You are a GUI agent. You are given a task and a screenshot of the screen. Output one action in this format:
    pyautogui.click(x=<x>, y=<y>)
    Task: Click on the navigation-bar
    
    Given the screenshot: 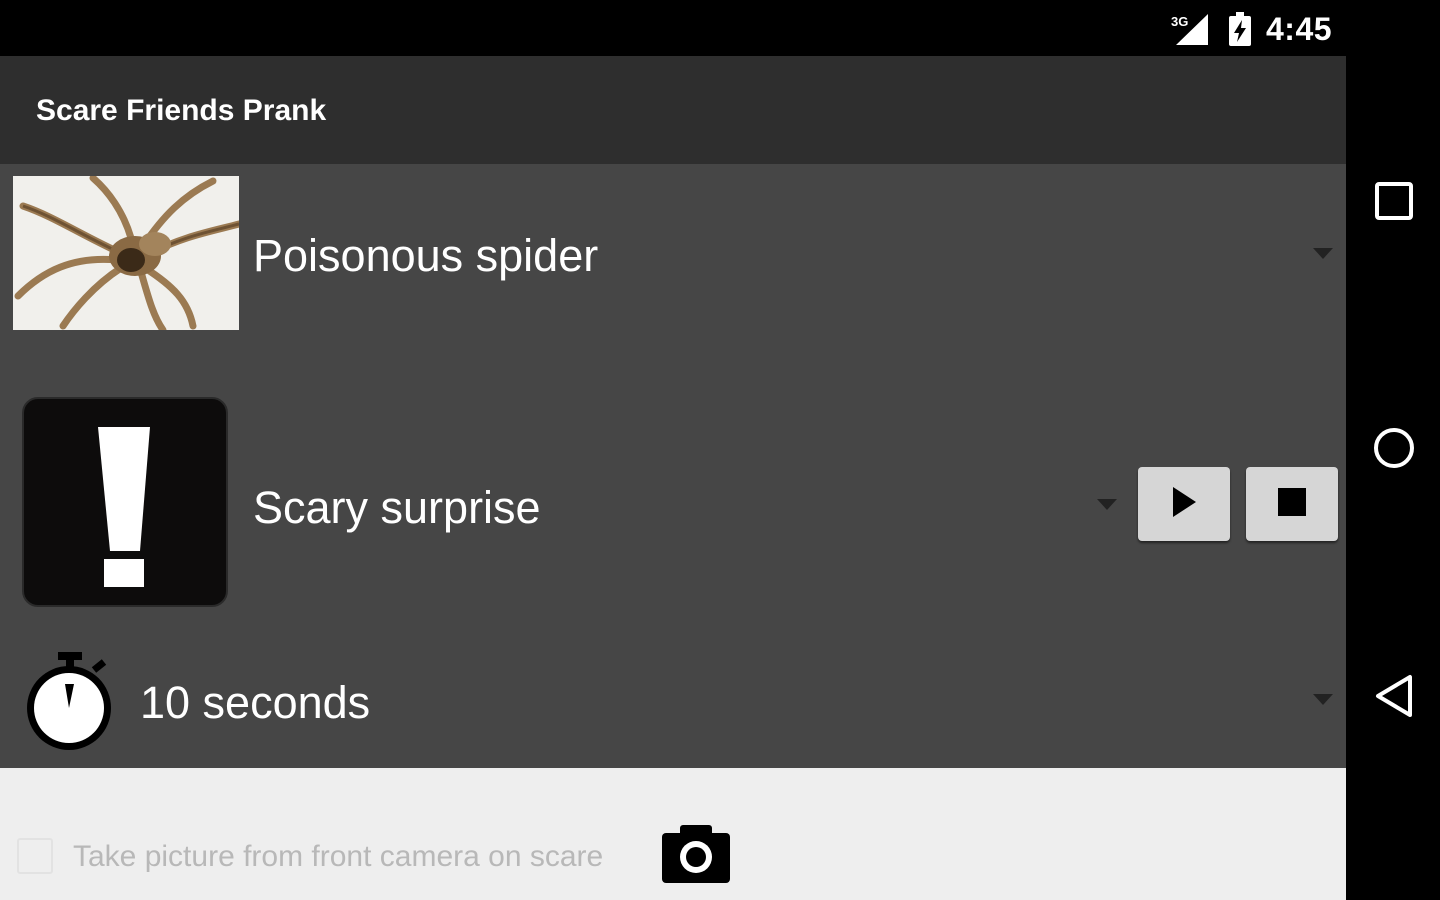 What is the action you would take?
    pyautogui.click(x=1393, y=450)
    